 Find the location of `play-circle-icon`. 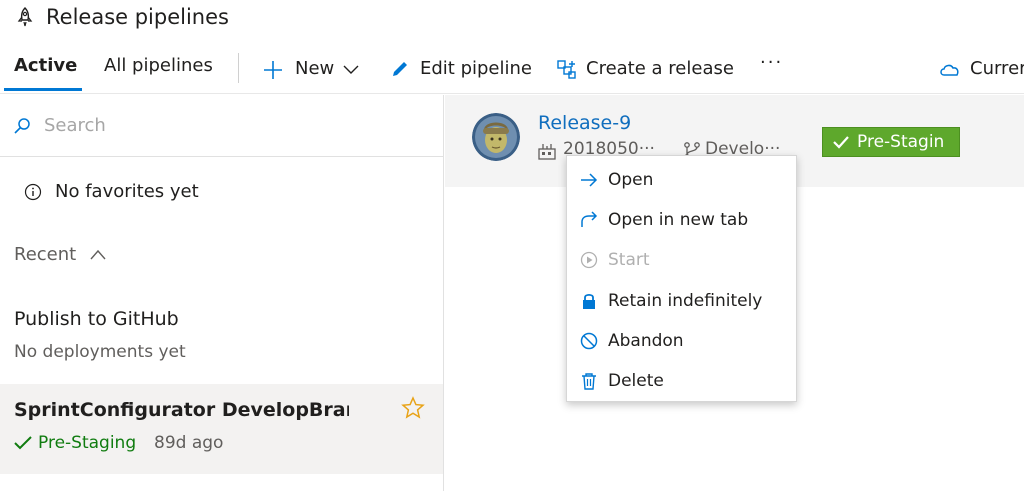

play-circle-icon is located at coordinates (589, 260).